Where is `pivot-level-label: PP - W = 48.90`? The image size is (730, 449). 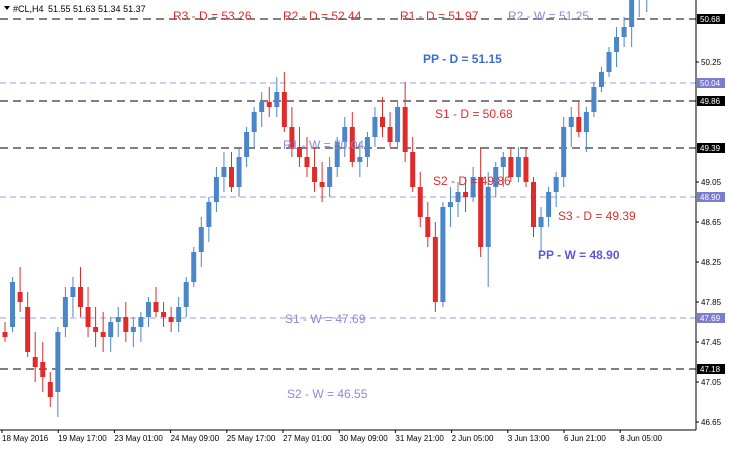
pivot-level-label: PP - W = 48.90 is located at coordinates (579, 255).